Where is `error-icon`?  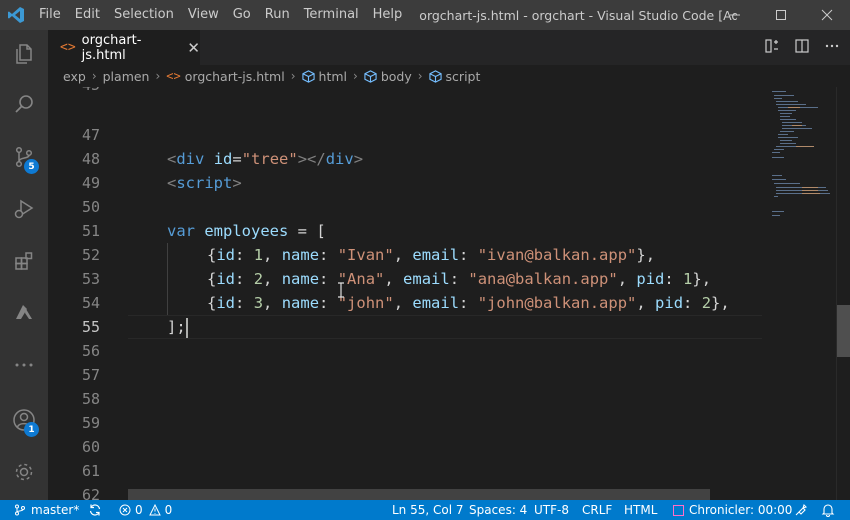 error-icon is located at coordinates (125, 510).